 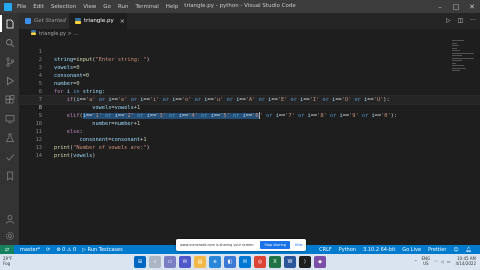 What do you see at coordinates (9, 118) in the screenshot?
I see `remote-explorer-icon` at bounding box center [9, 118].